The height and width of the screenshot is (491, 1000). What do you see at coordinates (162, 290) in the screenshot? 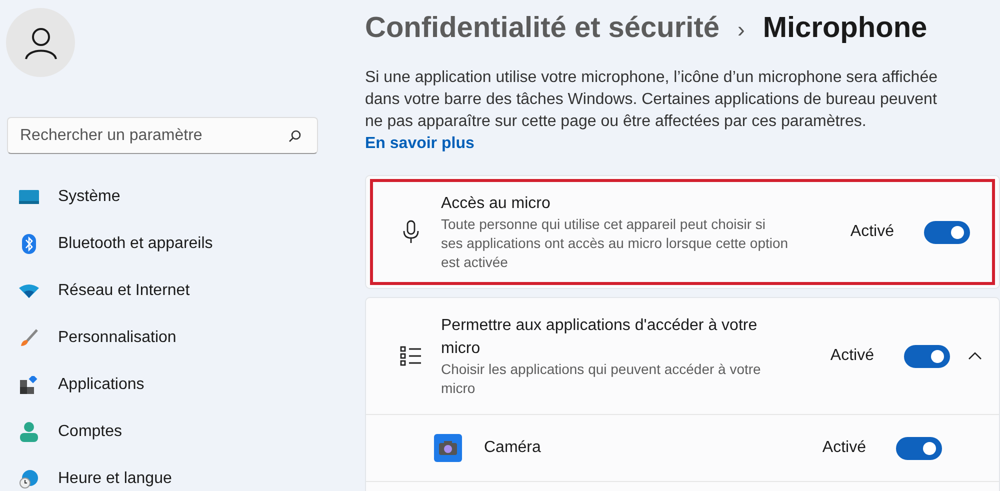
I see `nav-item: Réseau et Internet` at bounding box center [162, 290].